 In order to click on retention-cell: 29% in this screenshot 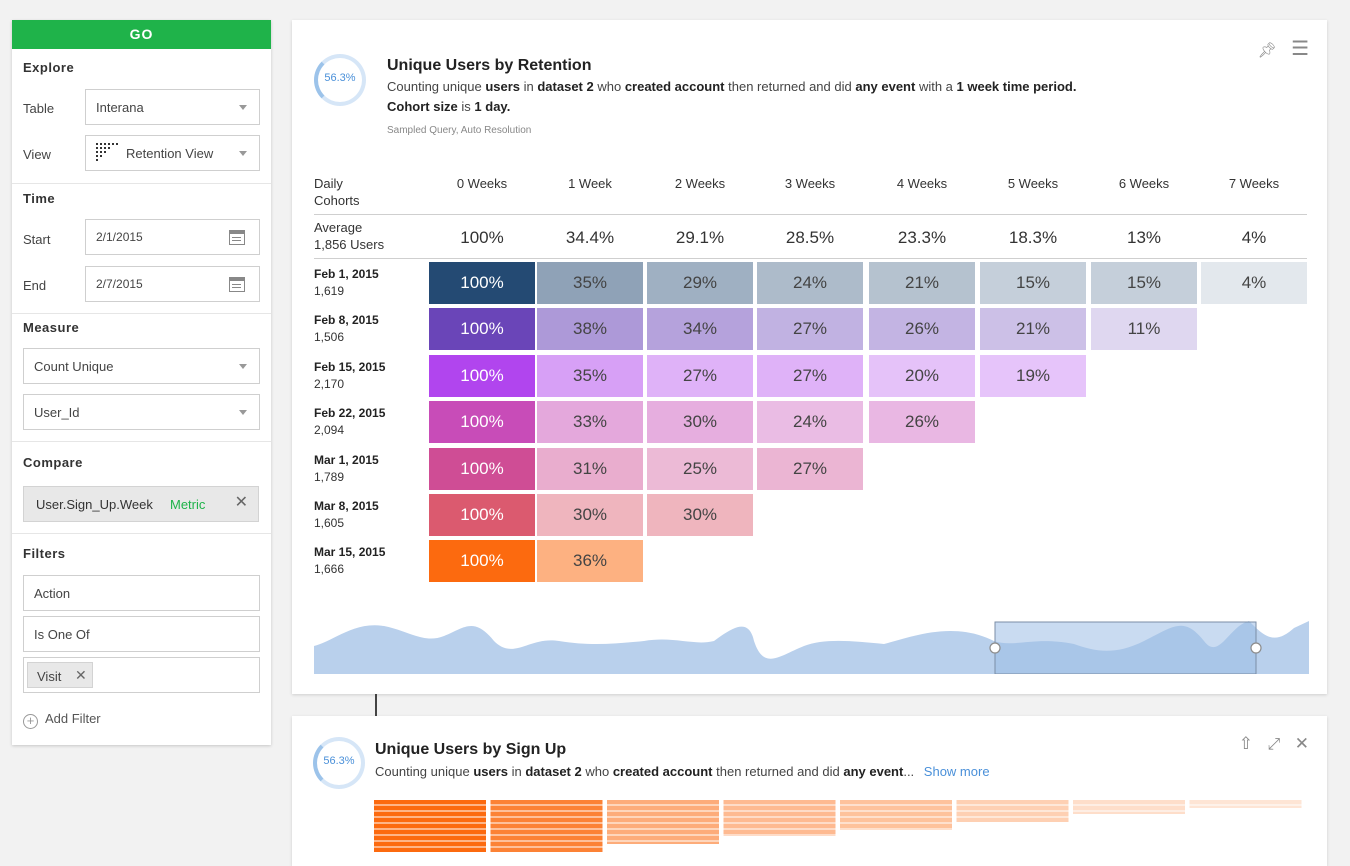, I will do `click(700, 283)`.